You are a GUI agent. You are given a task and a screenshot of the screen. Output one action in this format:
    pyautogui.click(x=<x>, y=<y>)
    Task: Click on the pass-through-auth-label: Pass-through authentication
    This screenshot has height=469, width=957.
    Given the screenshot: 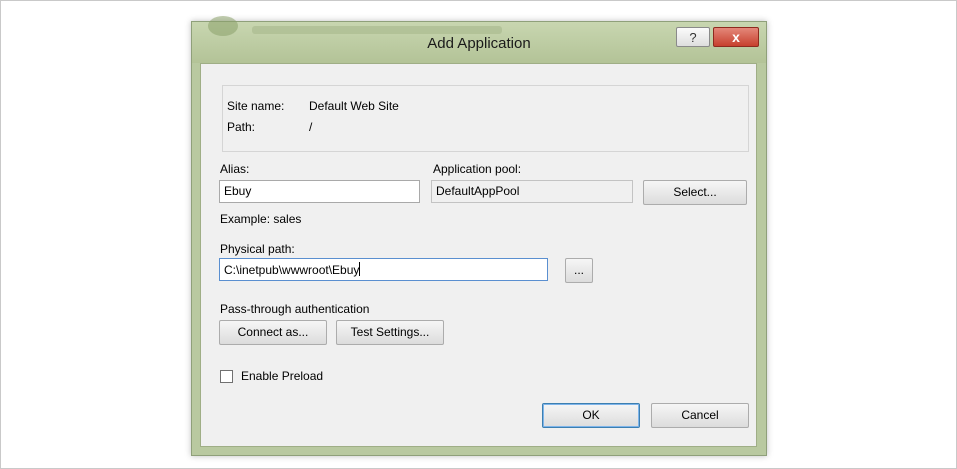 What is the action you would take?
    pyautogui.click(x=295, y=309)
    